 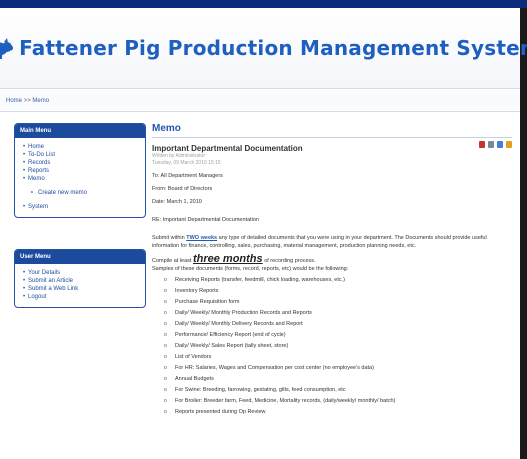 What do you see at coordinates (491, 144) in the screenshot?
I see `print-icon` at bounding box center [491, 144].